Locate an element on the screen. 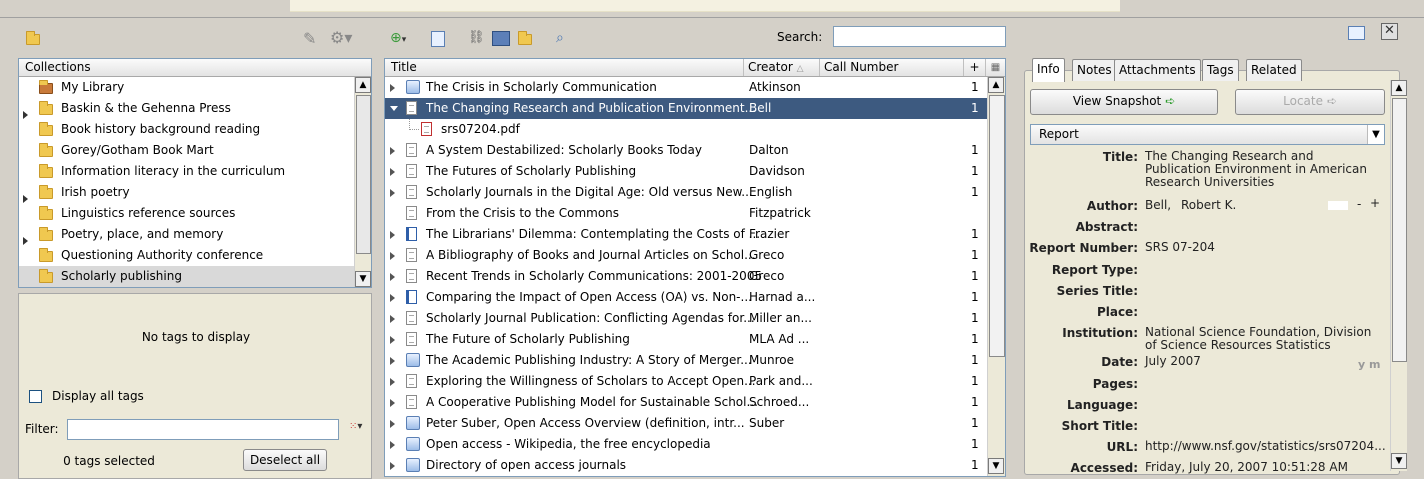  column-creator: Creator △ is located at coordinates (781, 67).